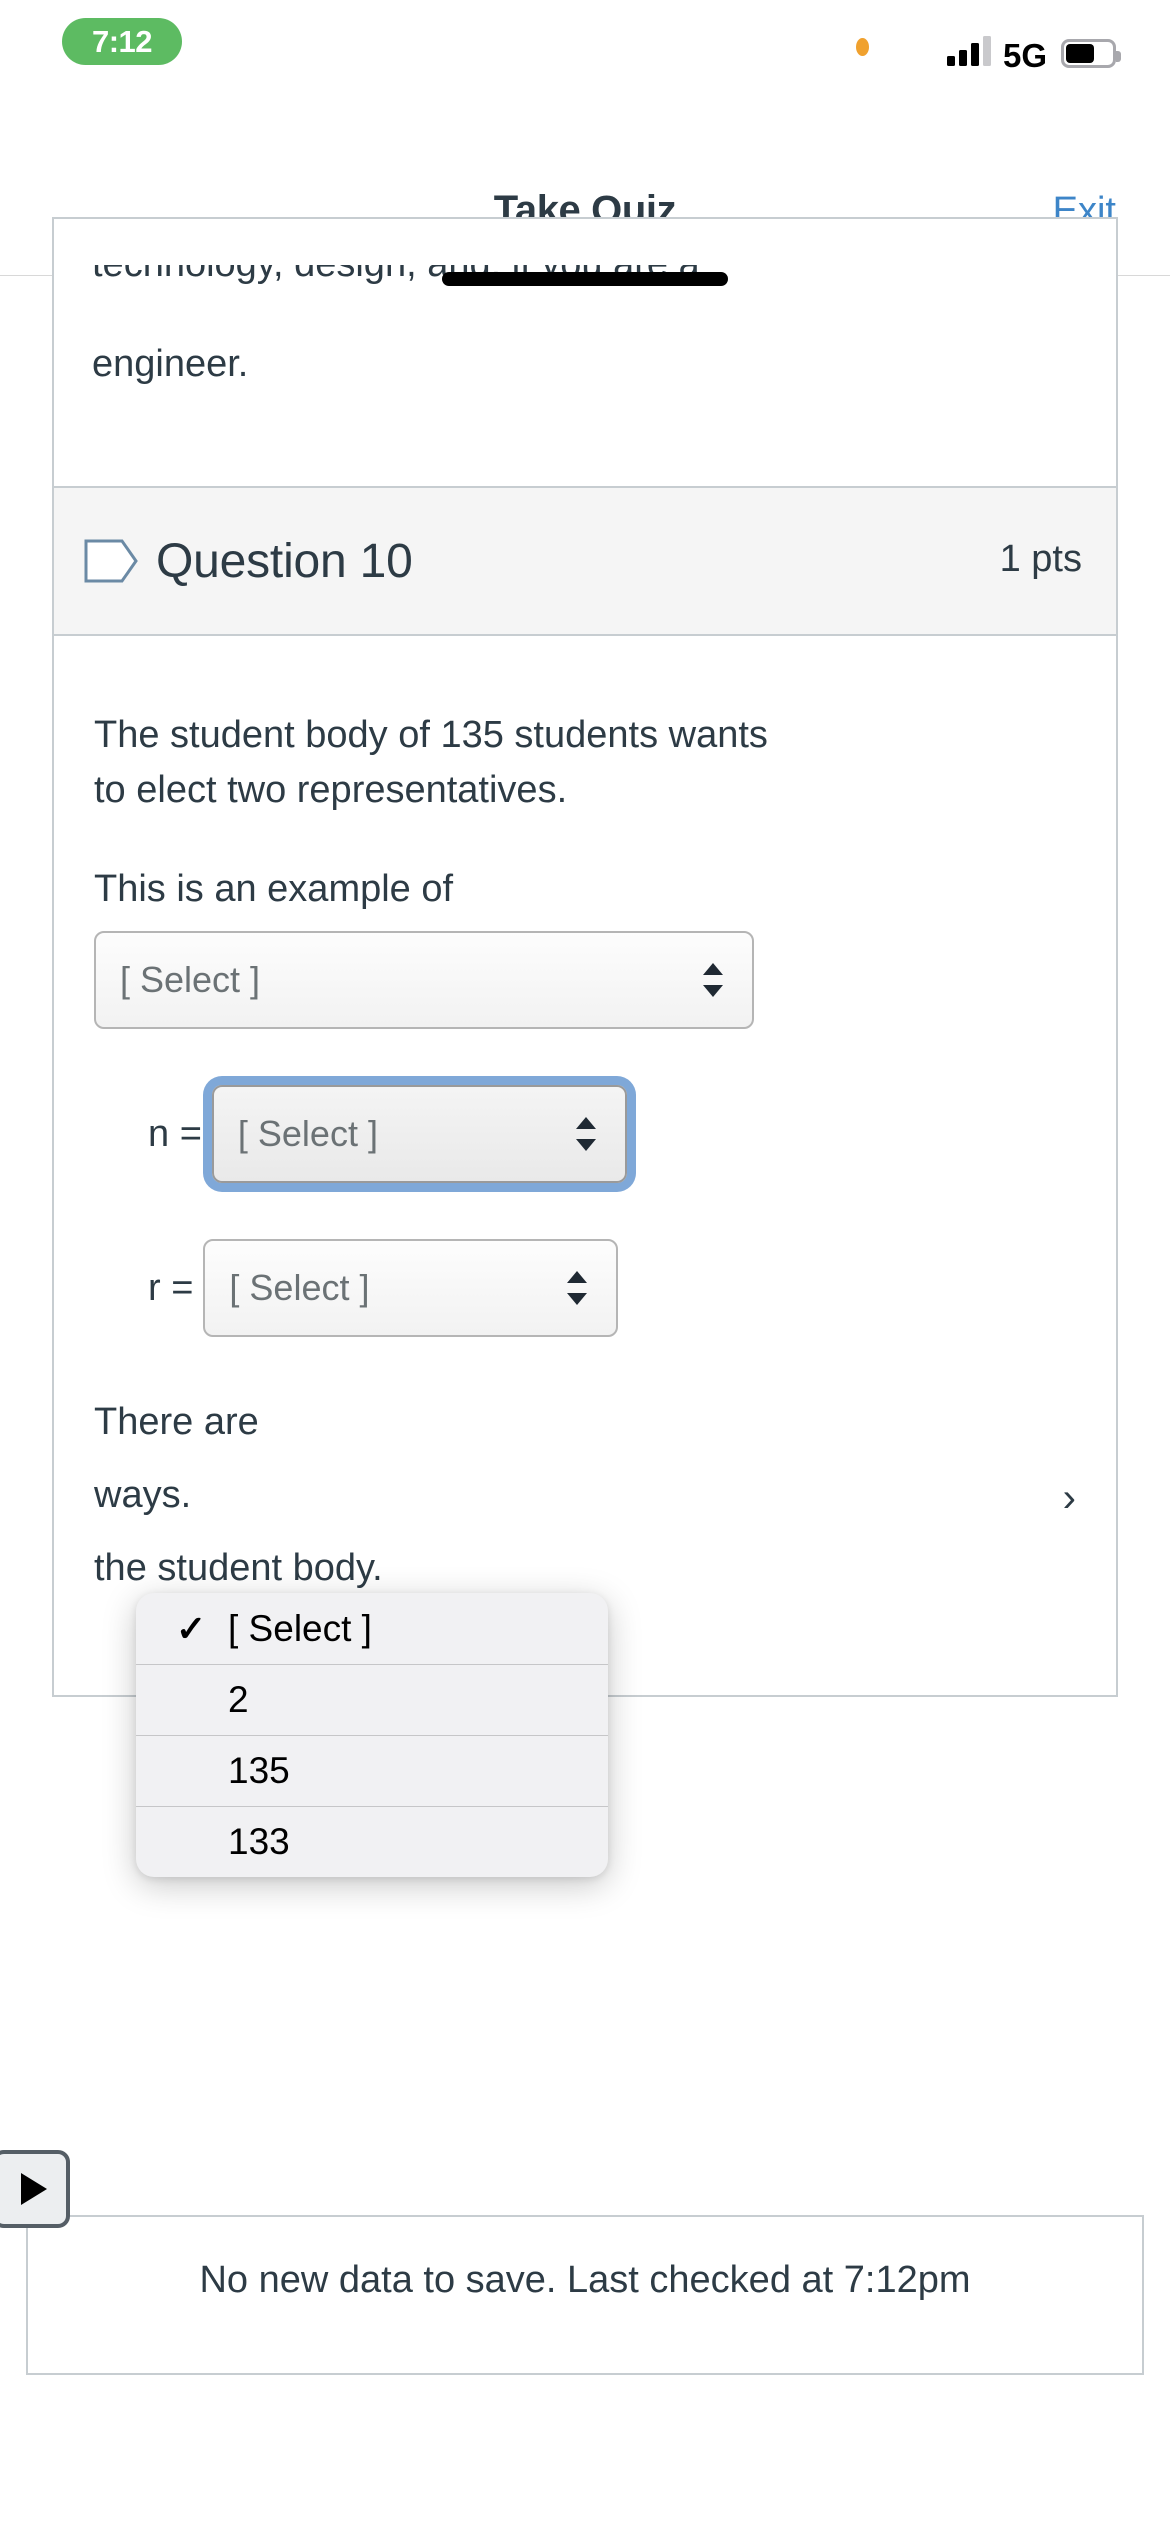 This screenshot has width=1170, height=2532. Describe the element at coordinates (274, 889) in the screenshot. I see `question-intro-label: This is an example of` at that location.